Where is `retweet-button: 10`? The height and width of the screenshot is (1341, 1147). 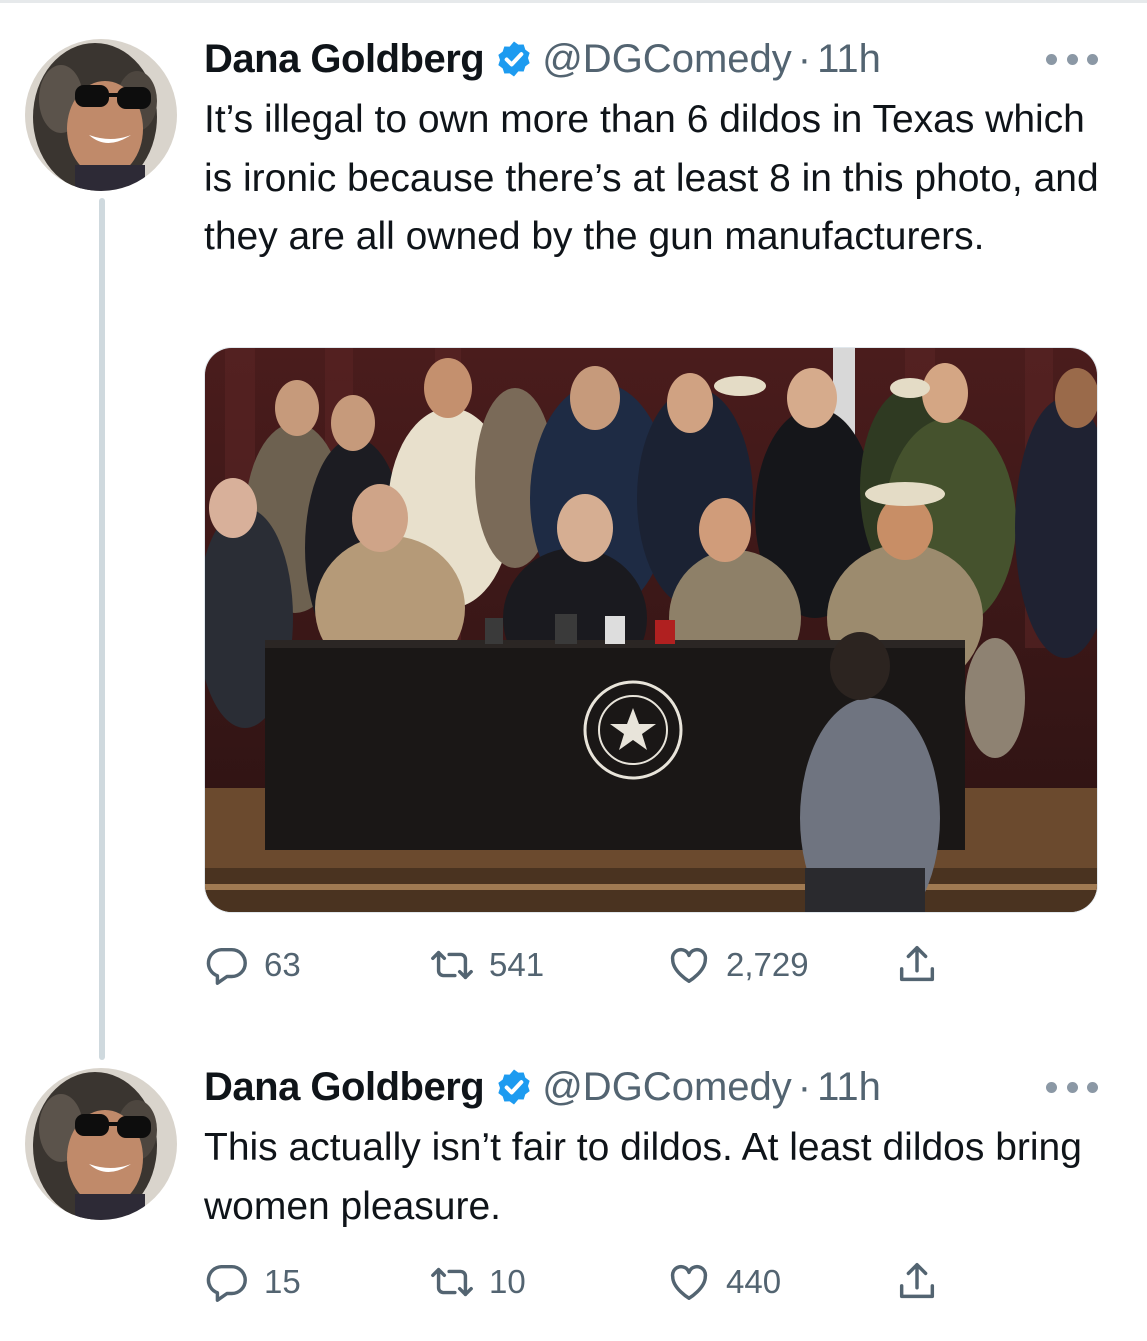 retweet-button: 10 is located at coordinates (477, 1282).